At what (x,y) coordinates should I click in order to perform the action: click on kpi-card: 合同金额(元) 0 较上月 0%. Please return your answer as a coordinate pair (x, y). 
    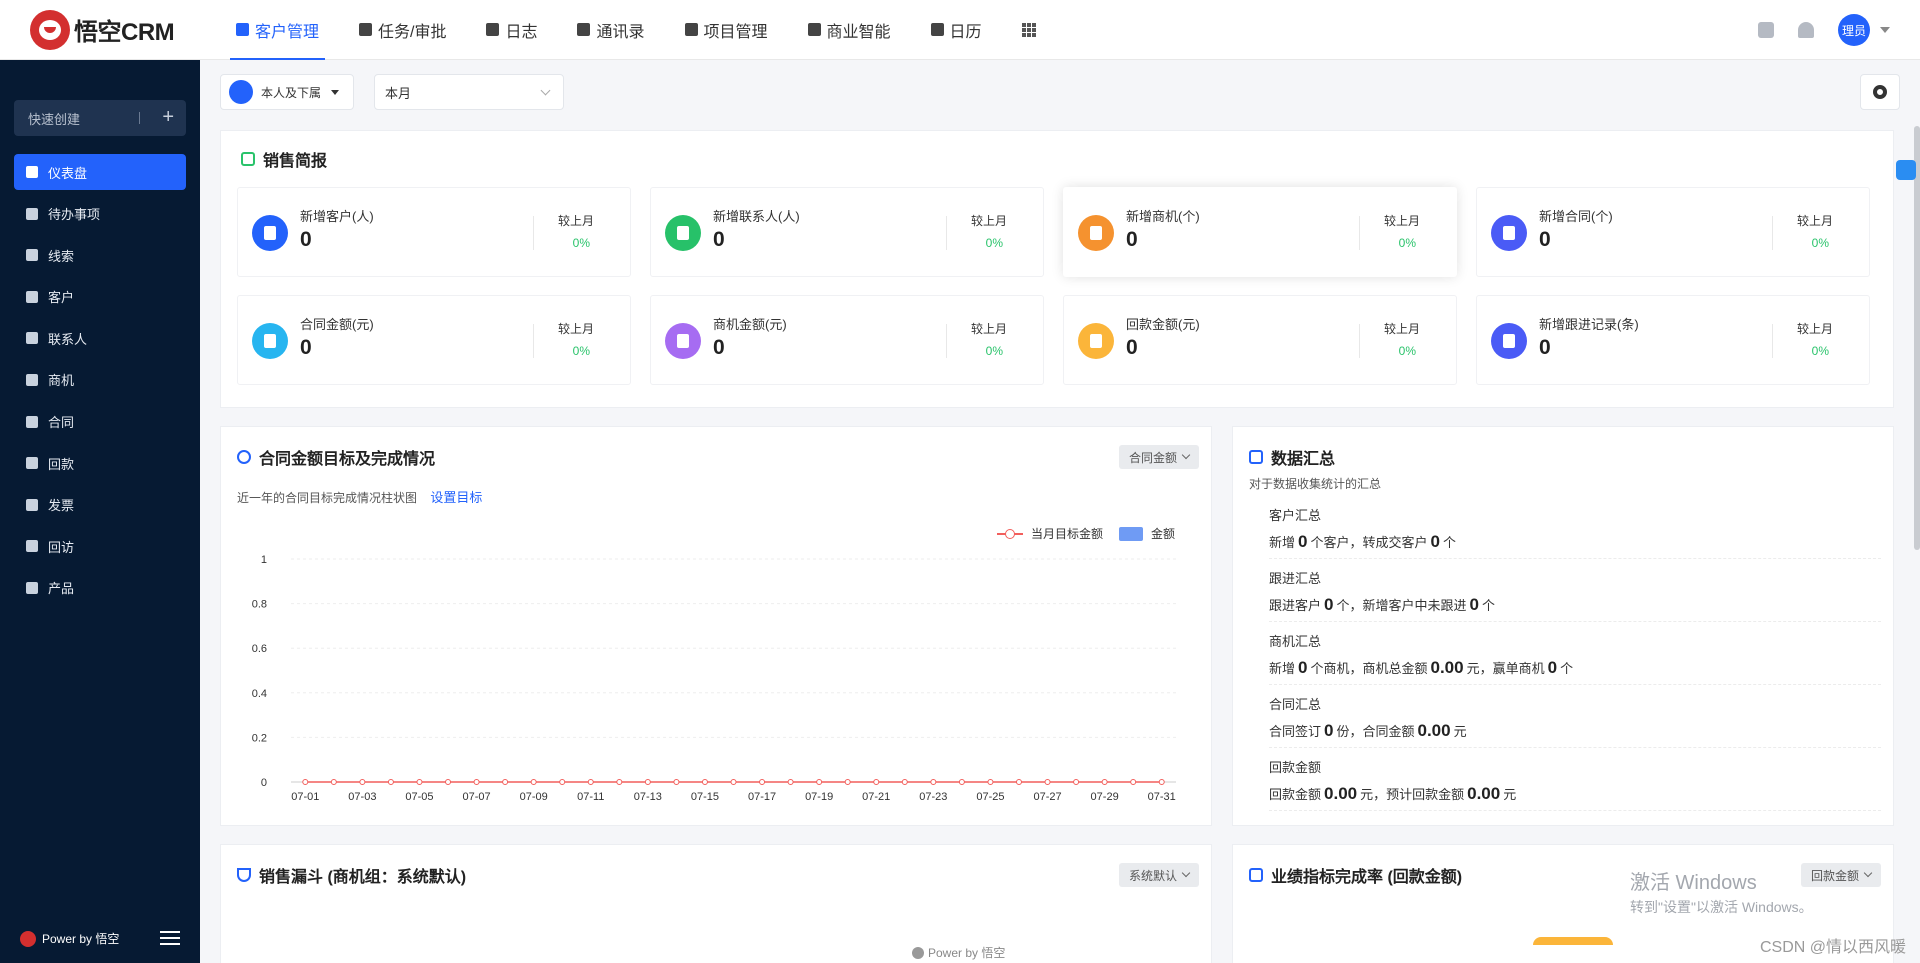
    Looking at the image, I should click on (434, 340).